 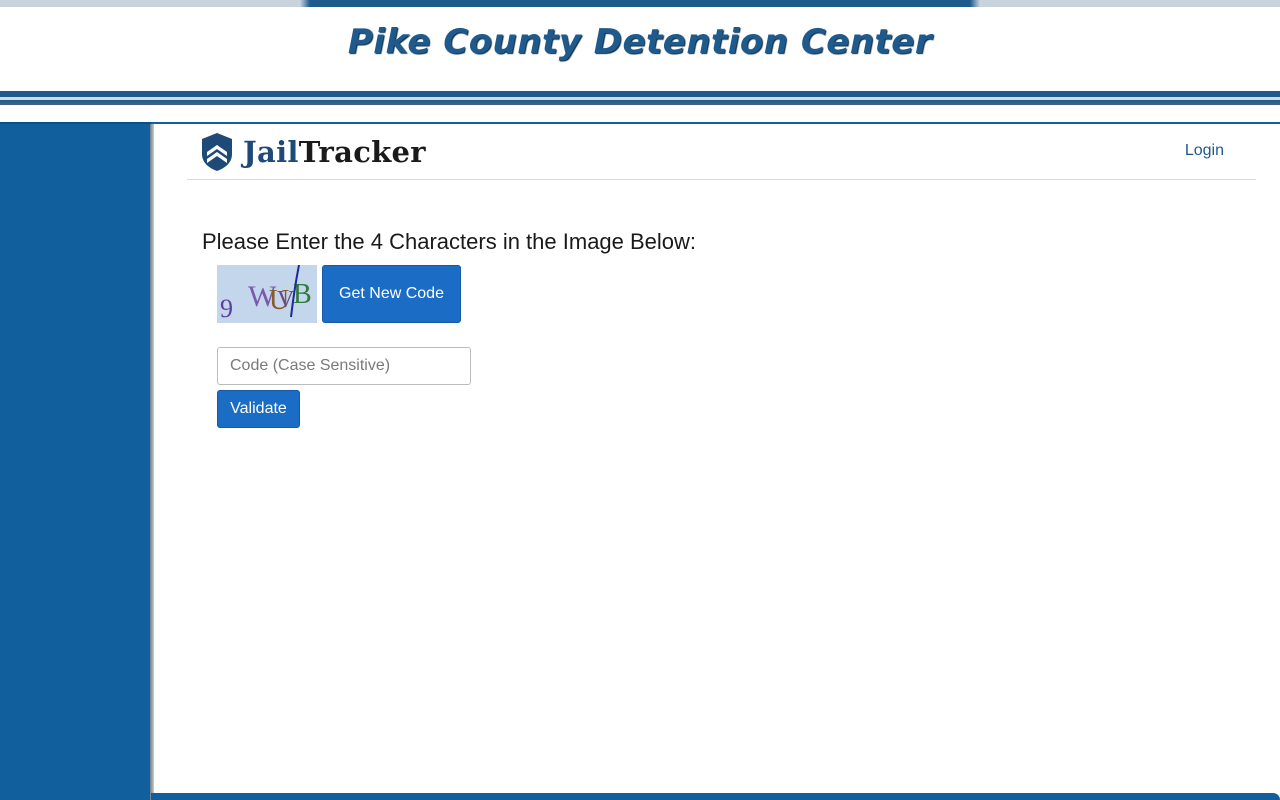 I want to click on captcha-image-graphic: 9 W U V B, so click(x=267, y=293).